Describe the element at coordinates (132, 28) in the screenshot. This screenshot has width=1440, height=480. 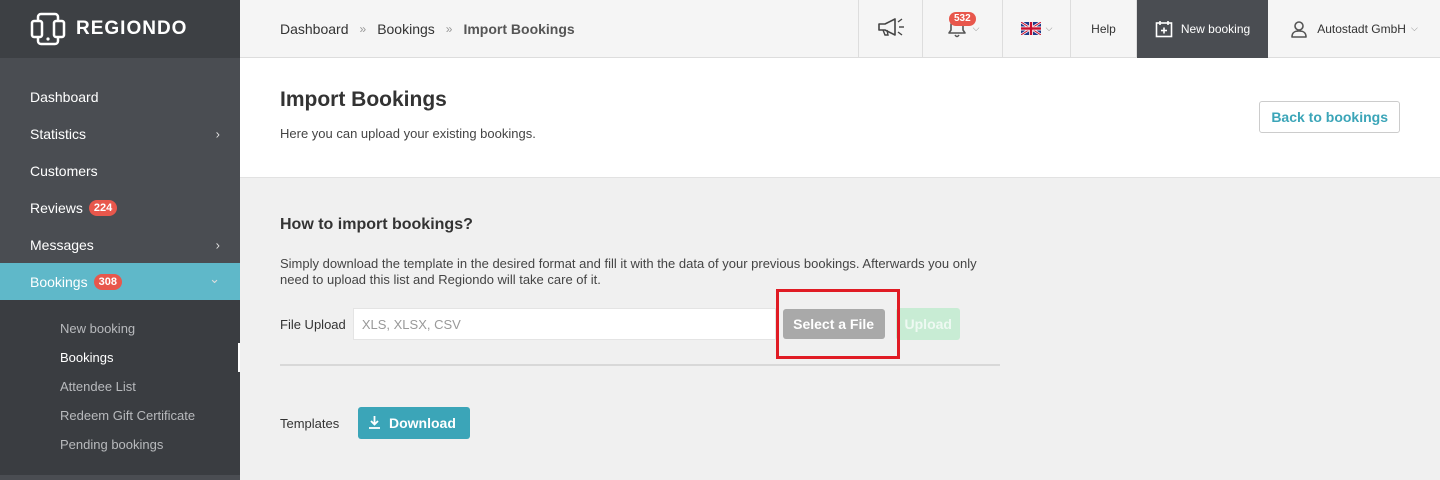
I see `brand-name: REGIONDO` at that location.